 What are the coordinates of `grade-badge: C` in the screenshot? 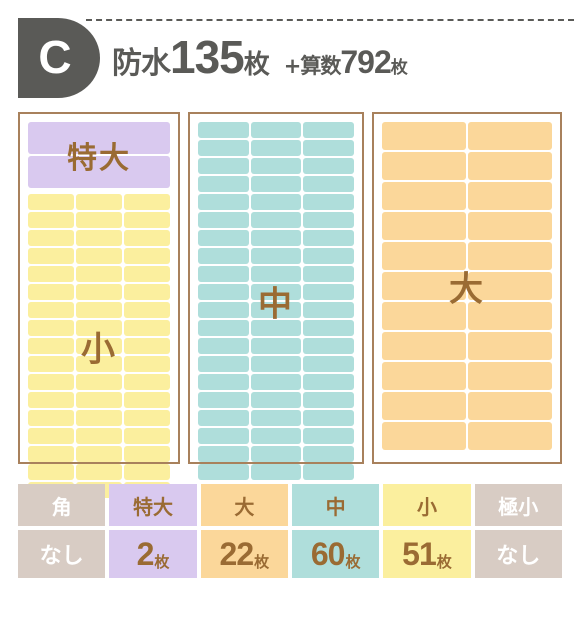 It's located at (59, 58).